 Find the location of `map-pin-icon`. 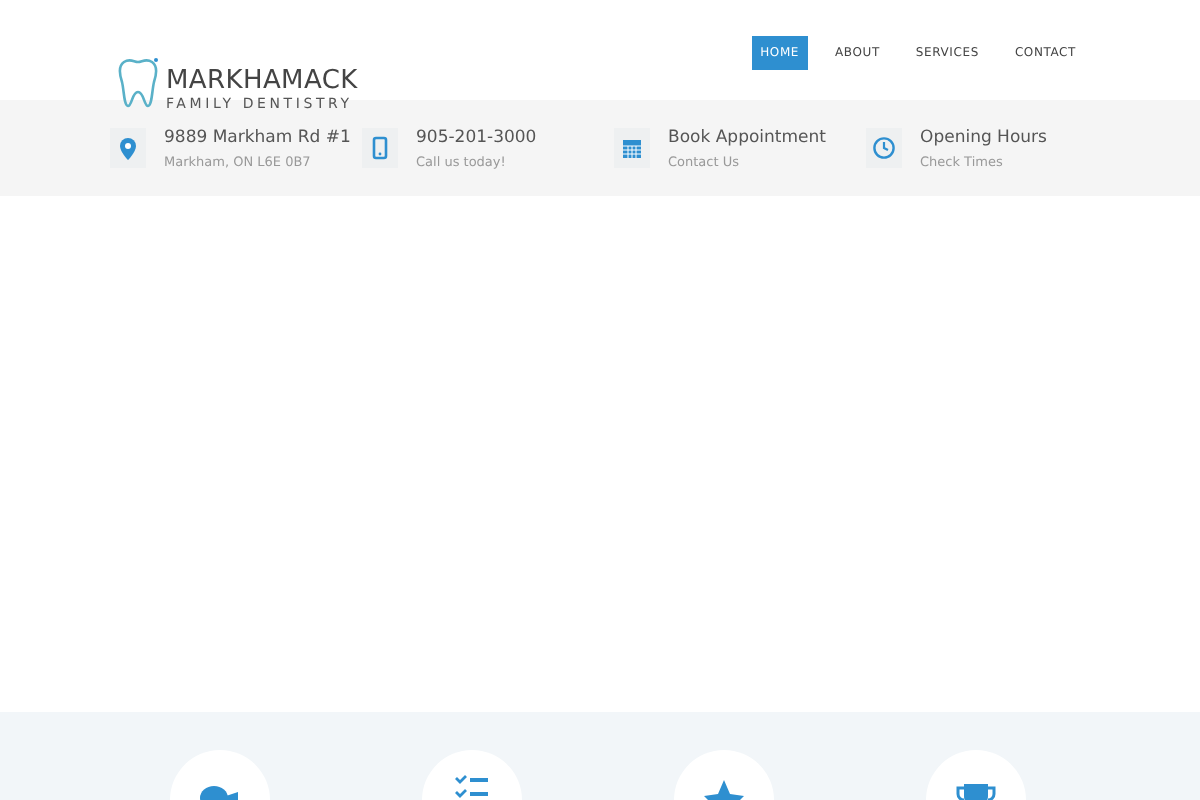

map-pin-icon is located at coordinates (128, 147).